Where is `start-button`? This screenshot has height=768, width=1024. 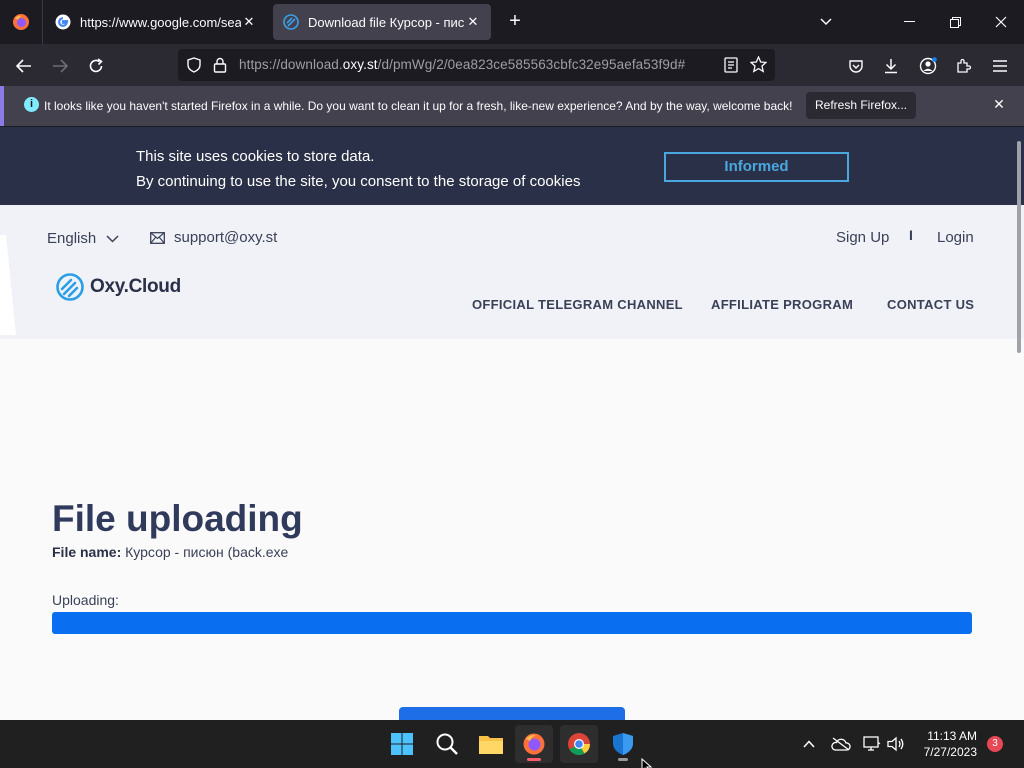 start-button is located at coordinates (402, 744).